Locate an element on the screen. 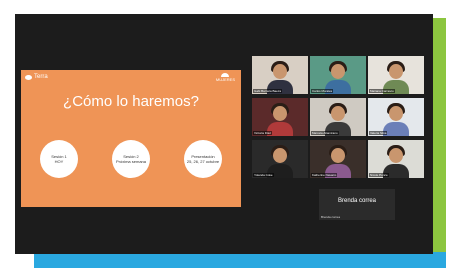 The width and height of the screenshot is (456, 268). participant-name-label: Gabi Barraza Baeza is located at coordinates (268, 91).